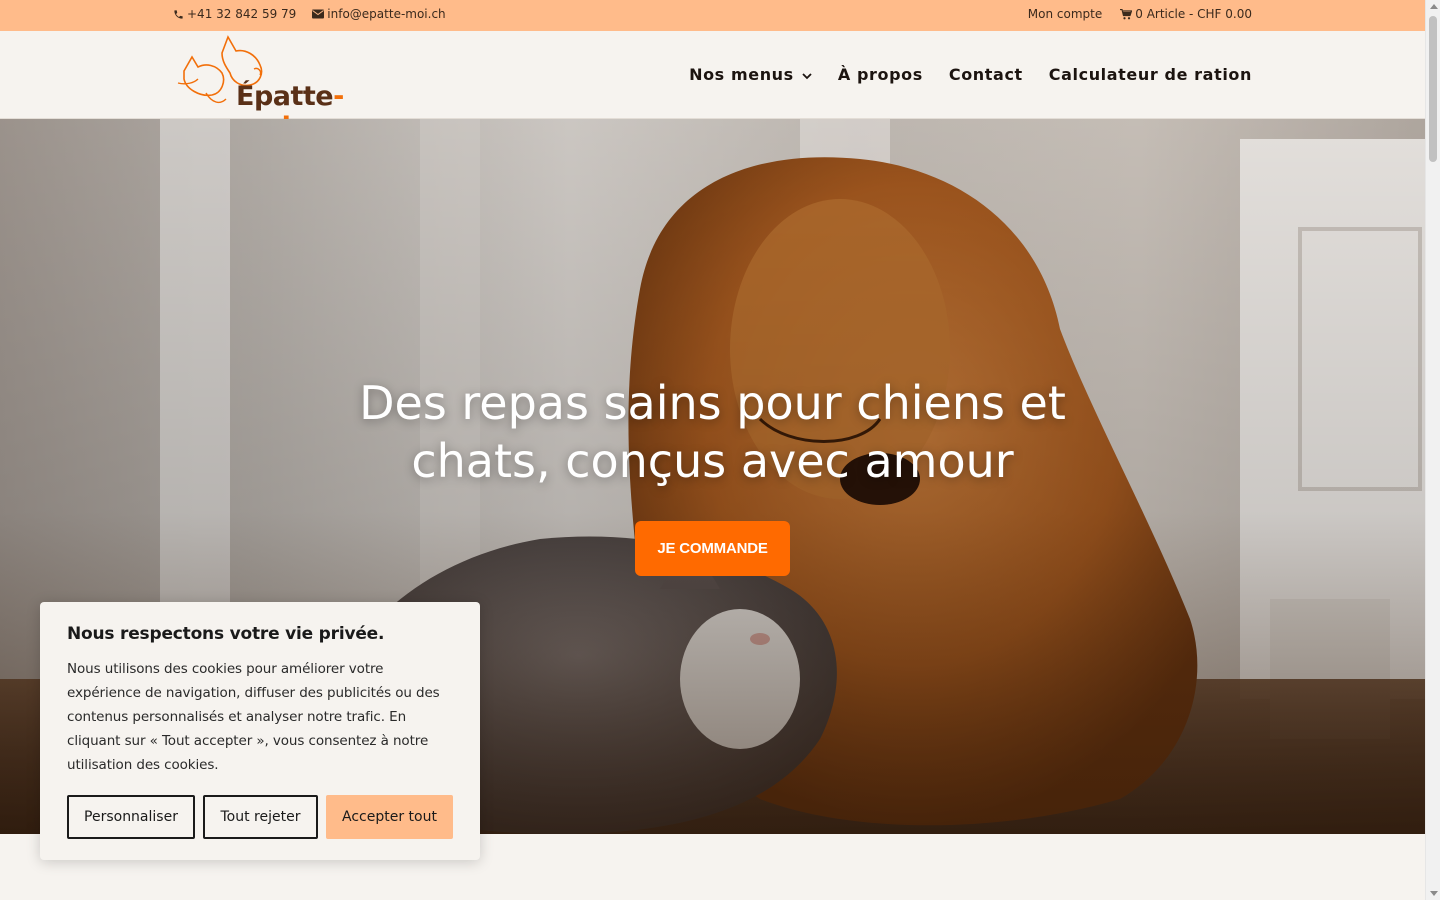 The image size is (1440, 900). I want to click on envelope-icon, so click(318, 14).